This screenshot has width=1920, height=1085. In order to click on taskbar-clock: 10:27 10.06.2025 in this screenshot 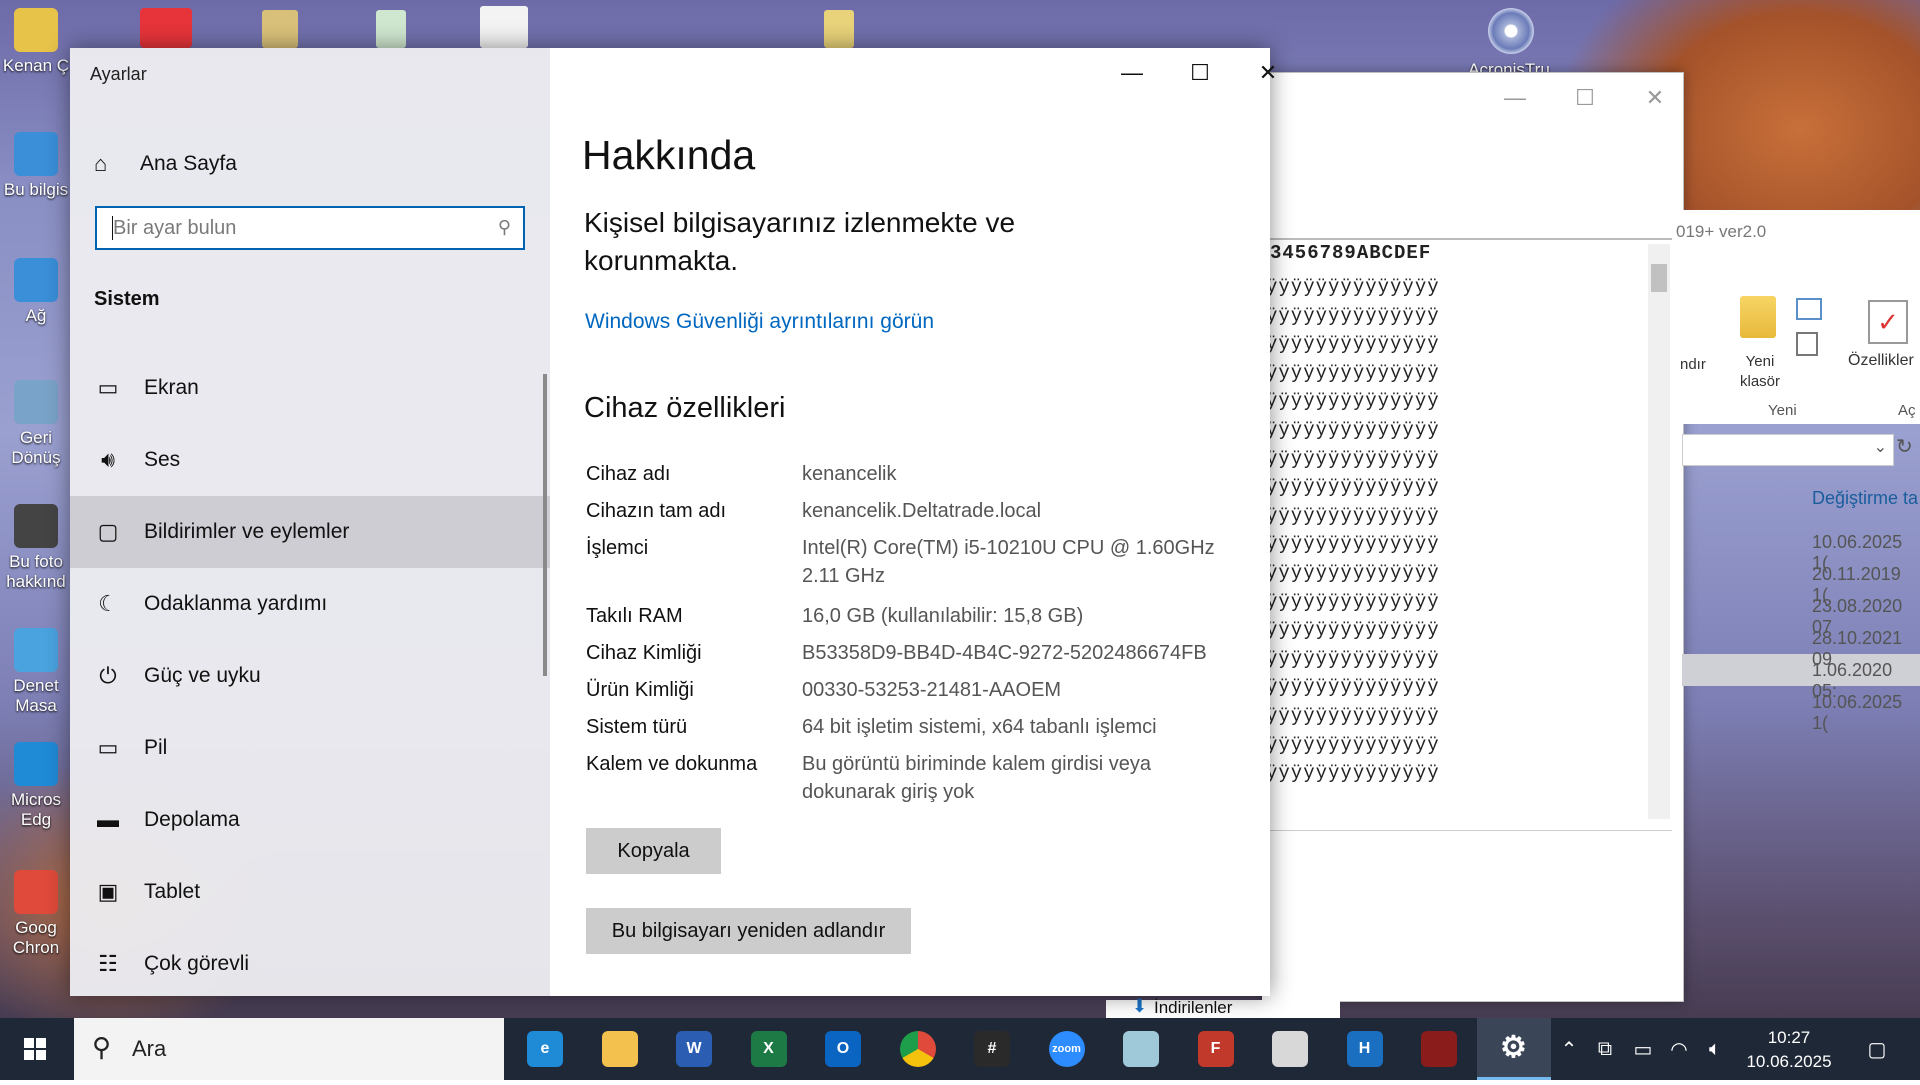, I will do `click(1789, 1050)`.